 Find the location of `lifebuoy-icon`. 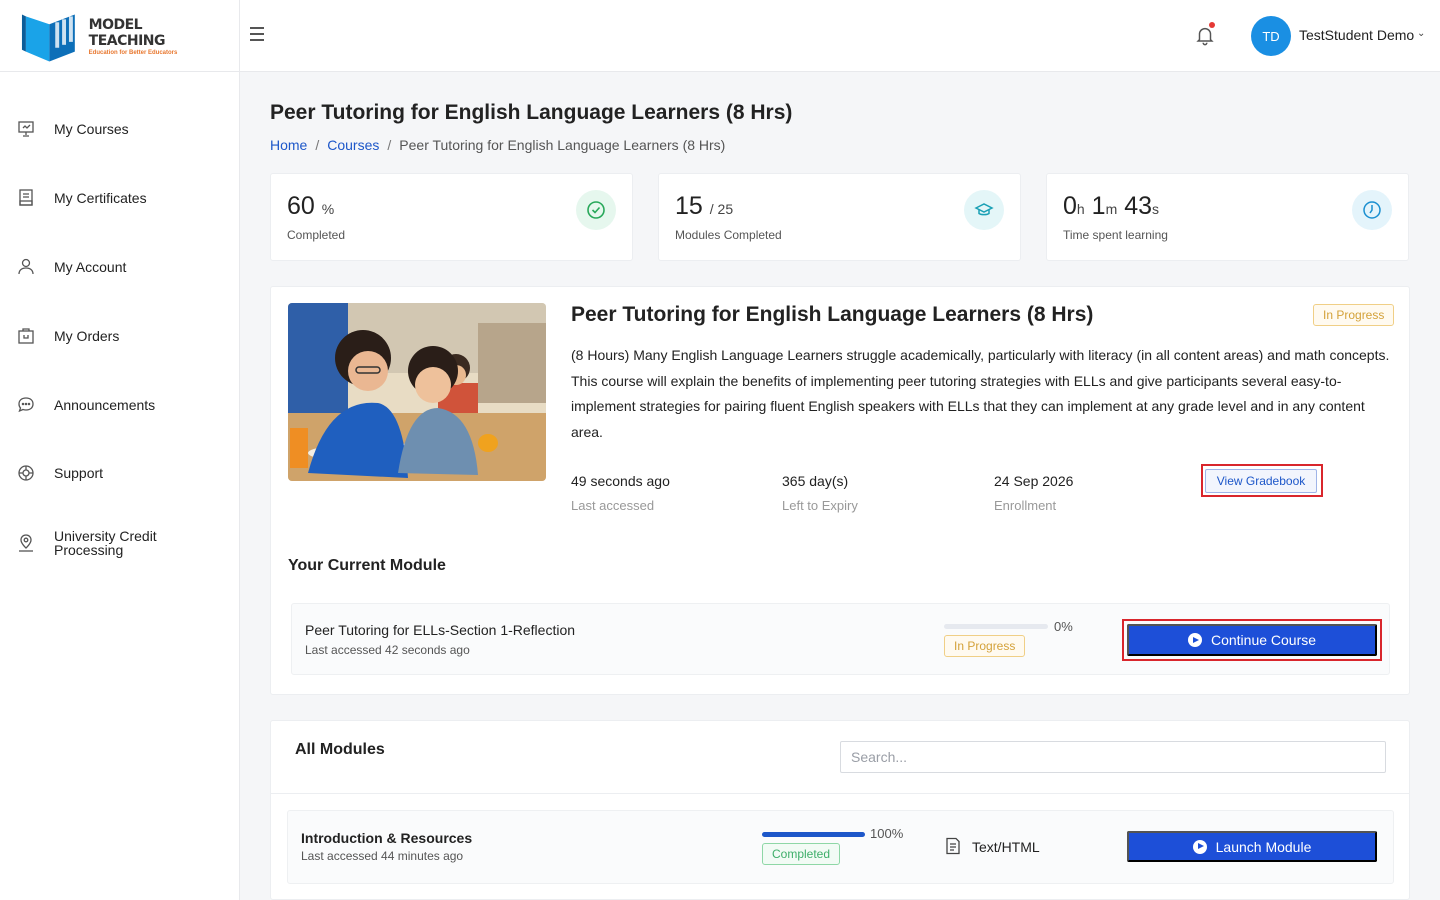

lifebuoy-icon is located at coordinates (26, 473).